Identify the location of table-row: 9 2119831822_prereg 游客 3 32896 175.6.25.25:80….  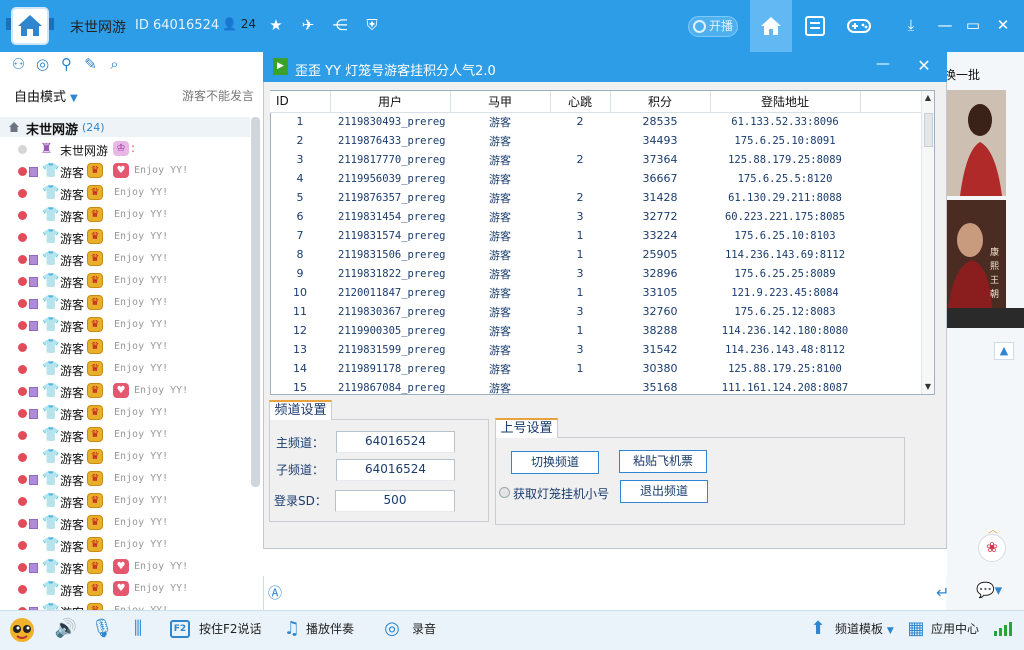
(596, 273).